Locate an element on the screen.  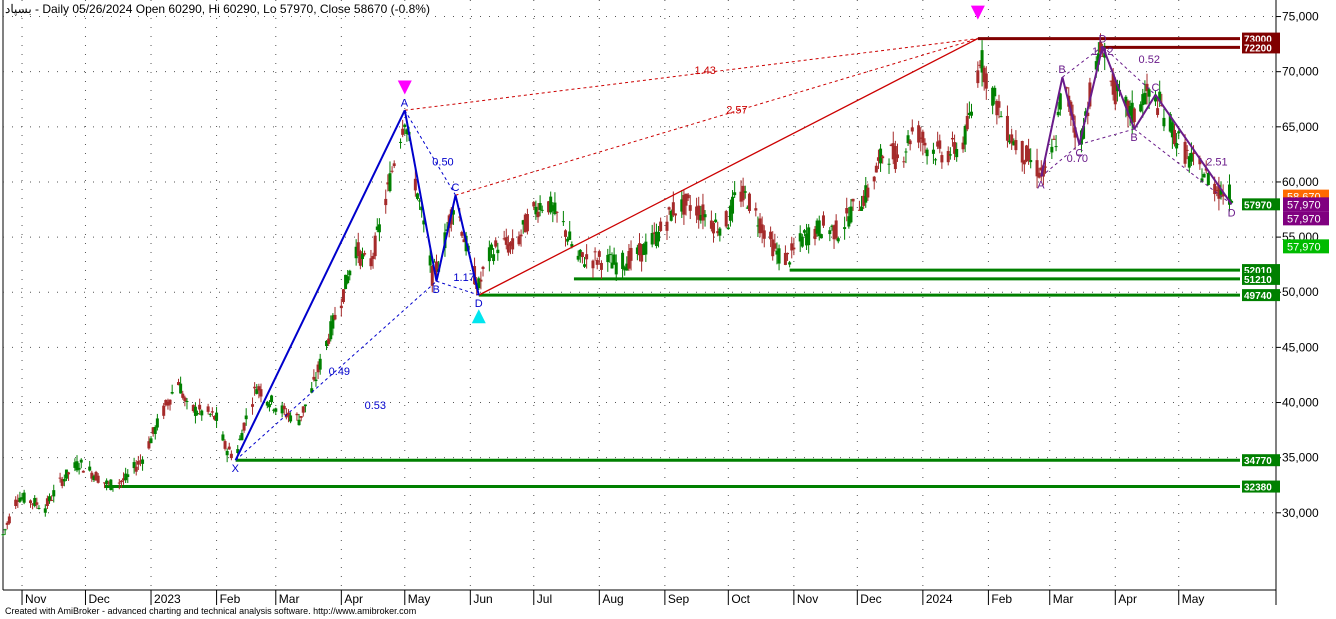
x-tick-label: Nov is located at coordinates (807, 599).